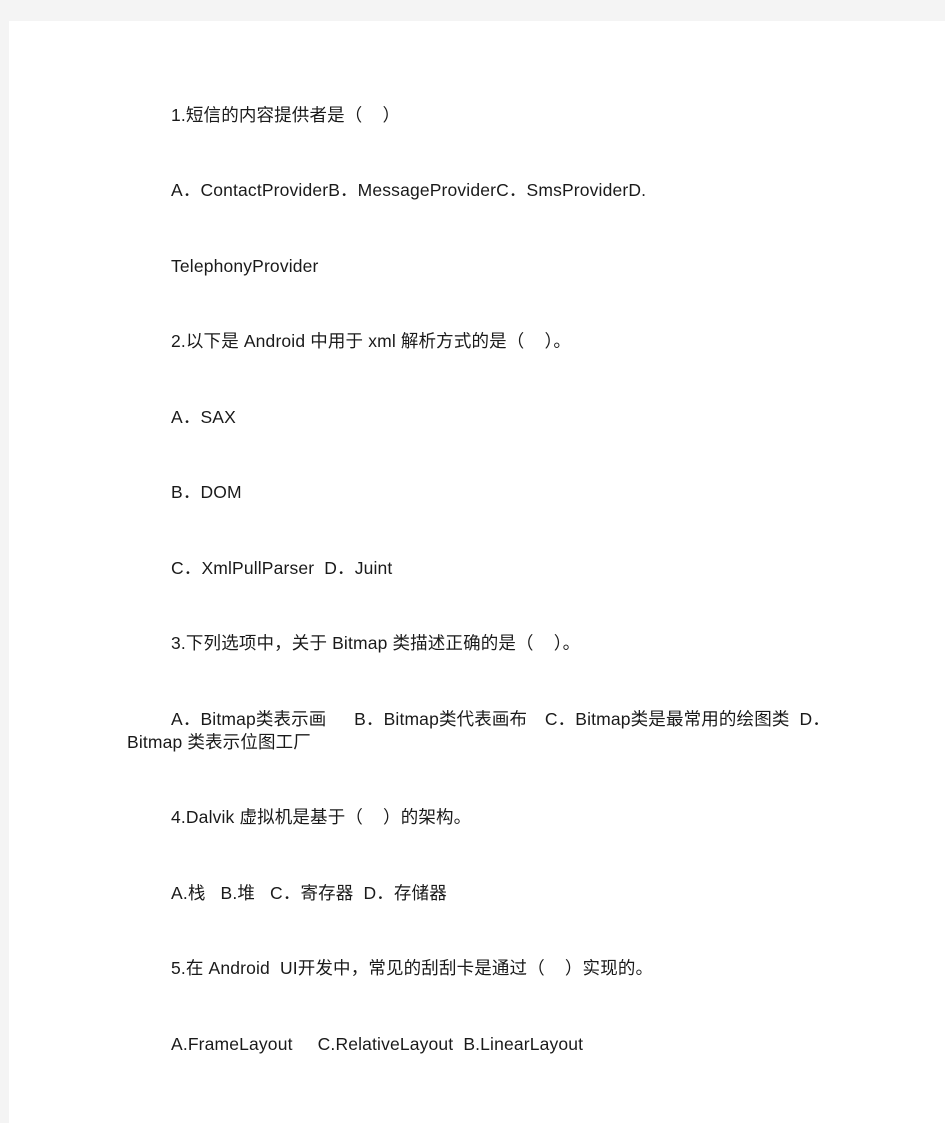 The image size is (945, 1123). What do you see at coordinates (371, 341) in the screenshot?
I see `question-2-stem: 2.以下是 Android 中用于 xml 解析方式的是（ ）。` at bounding box center [371, 341].